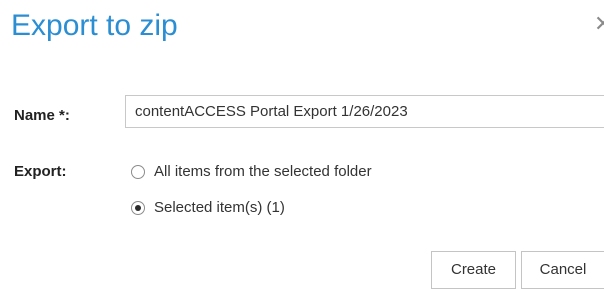 The width and height of the screenshot is (604, 289). Describe the element at coordinates (40, 171) in the screenshot. I see `export-label: Export:` at that location.